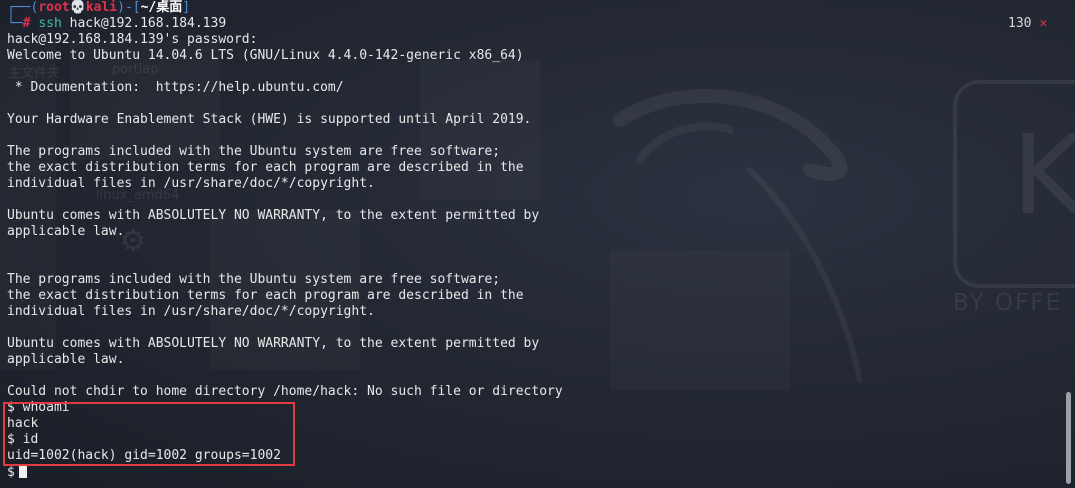 The image size is (1075, 488). I want to click on prompt-path-open: )-[, so click(129, 7).